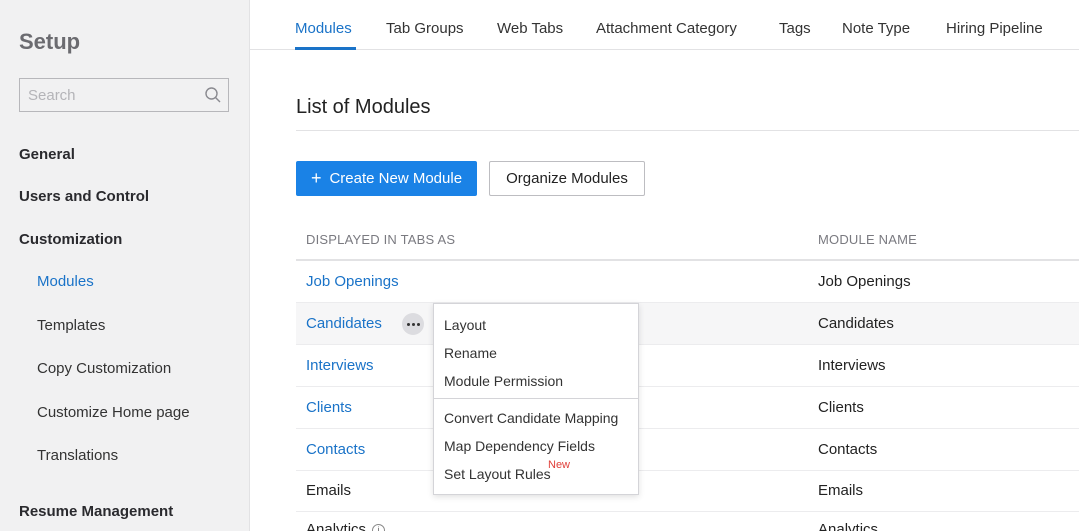  I want to click on sidebar-item-translations: Translations, so click(77, 455).